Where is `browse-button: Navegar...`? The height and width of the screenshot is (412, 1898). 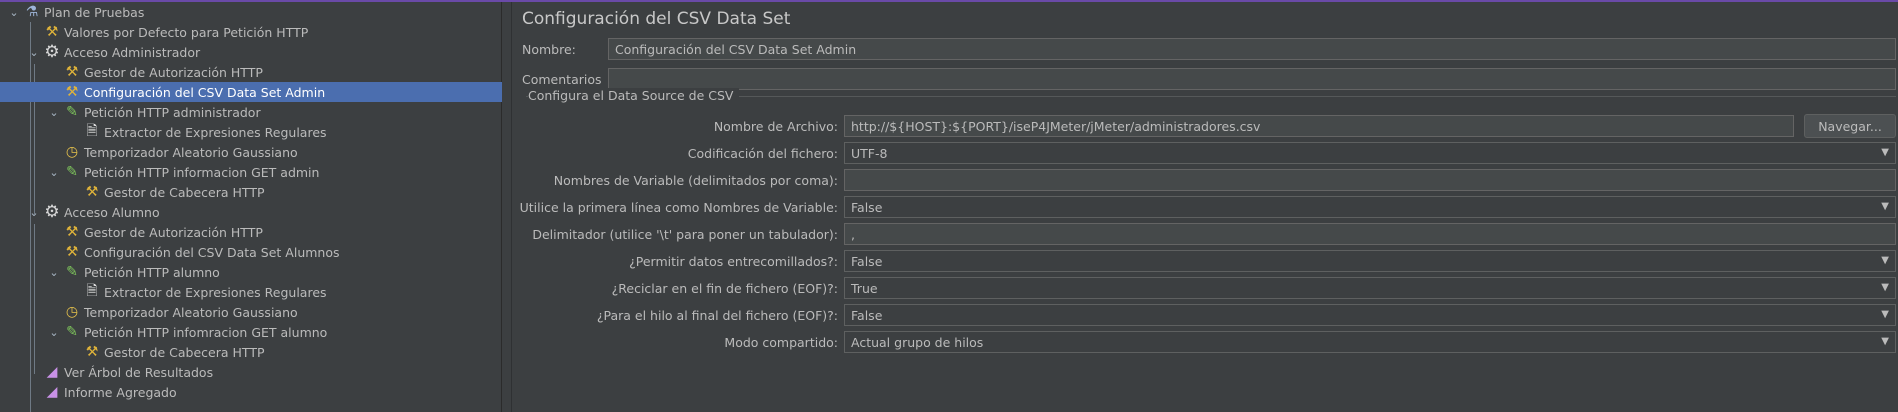
browse-button: Navegar... is located at coordinates (1850, 126).